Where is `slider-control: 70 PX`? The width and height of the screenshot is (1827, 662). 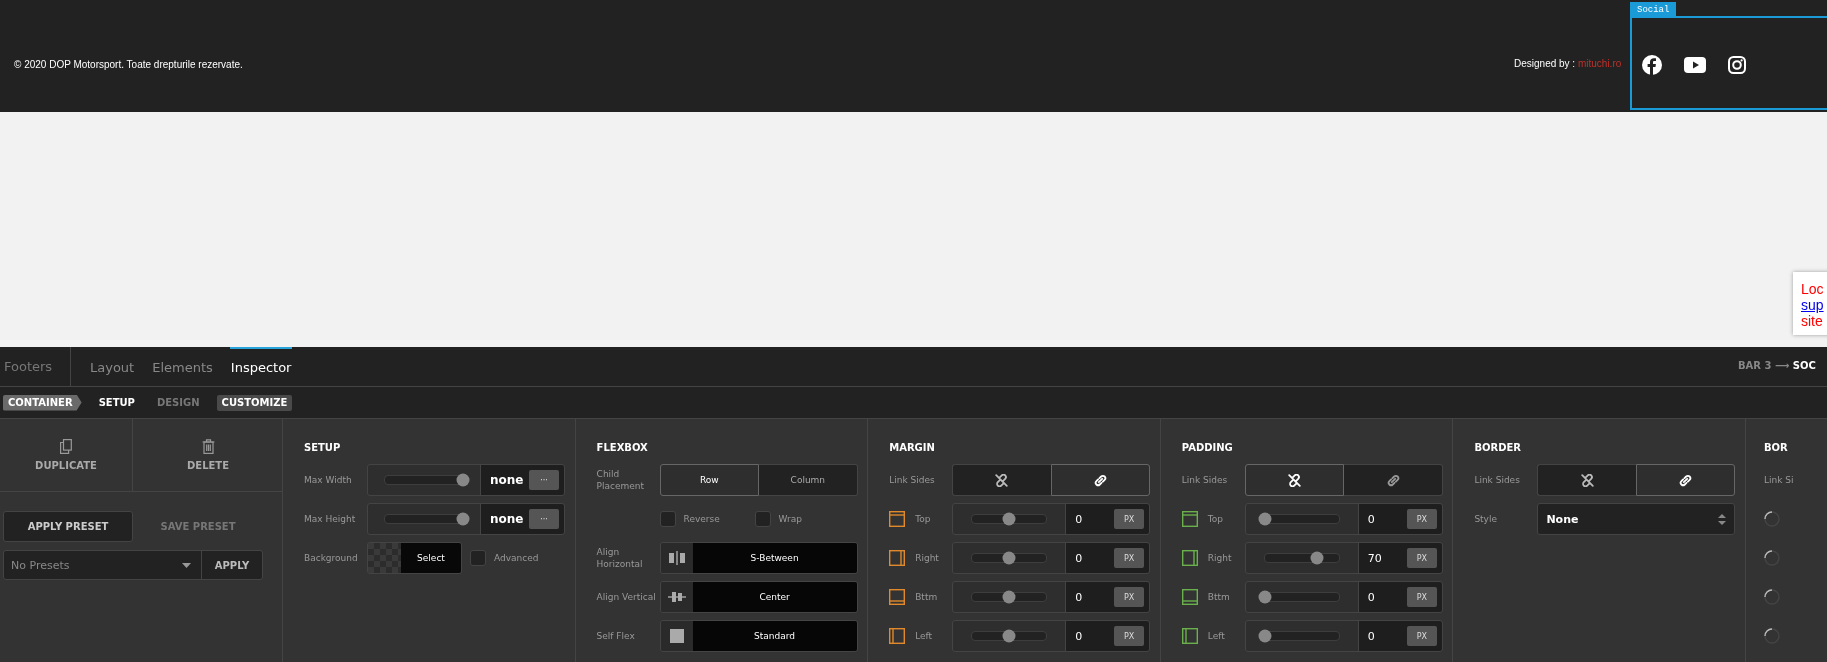
slider-control: 70 PX is located at coordinates (1343, 558).